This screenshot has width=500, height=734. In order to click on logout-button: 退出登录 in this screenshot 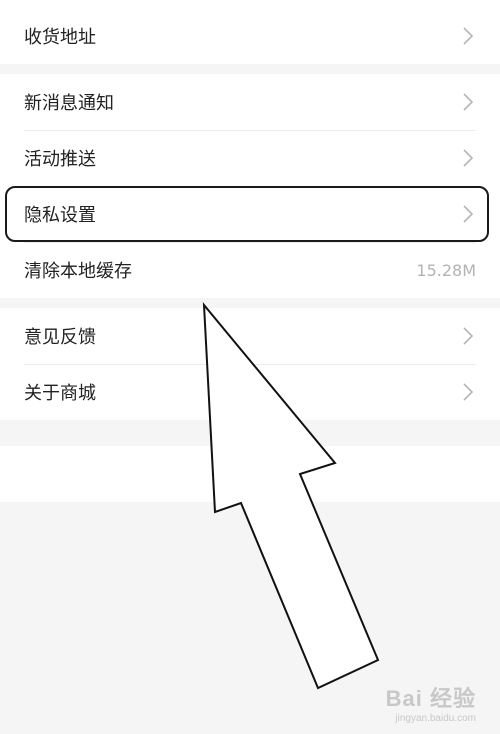, I will do `click(250, 474)`.